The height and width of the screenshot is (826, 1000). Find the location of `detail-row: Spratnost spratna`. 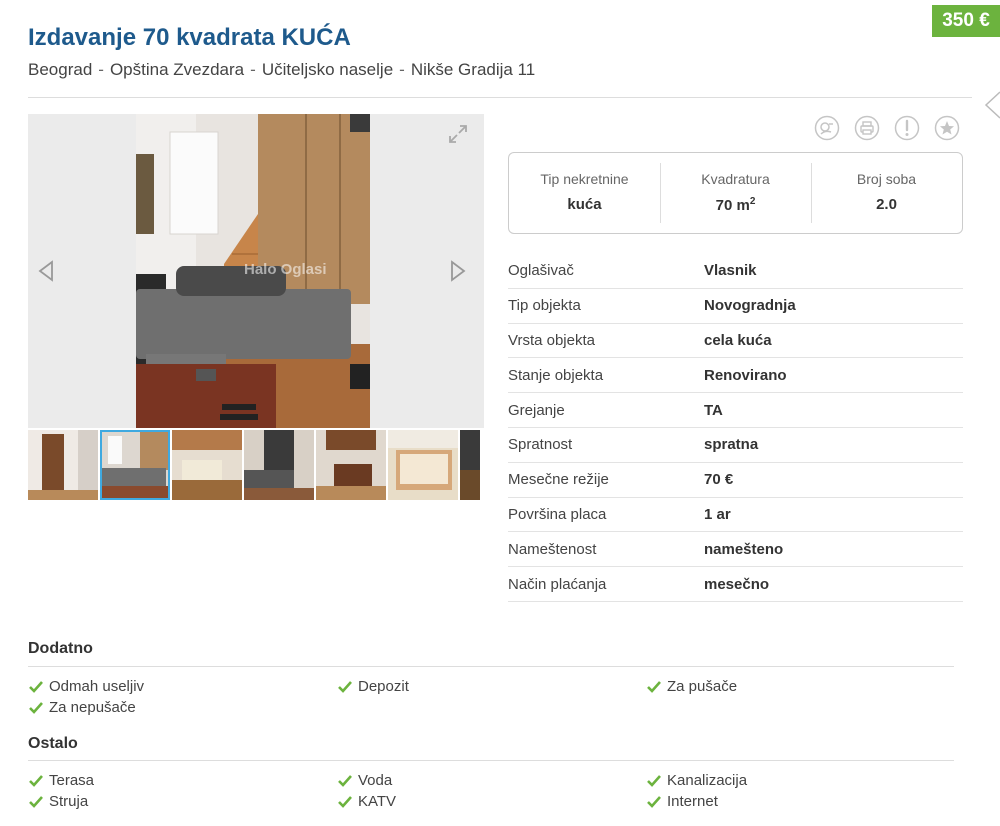

detail-row: Spratnost spratna is located at coordinates (735, 445).